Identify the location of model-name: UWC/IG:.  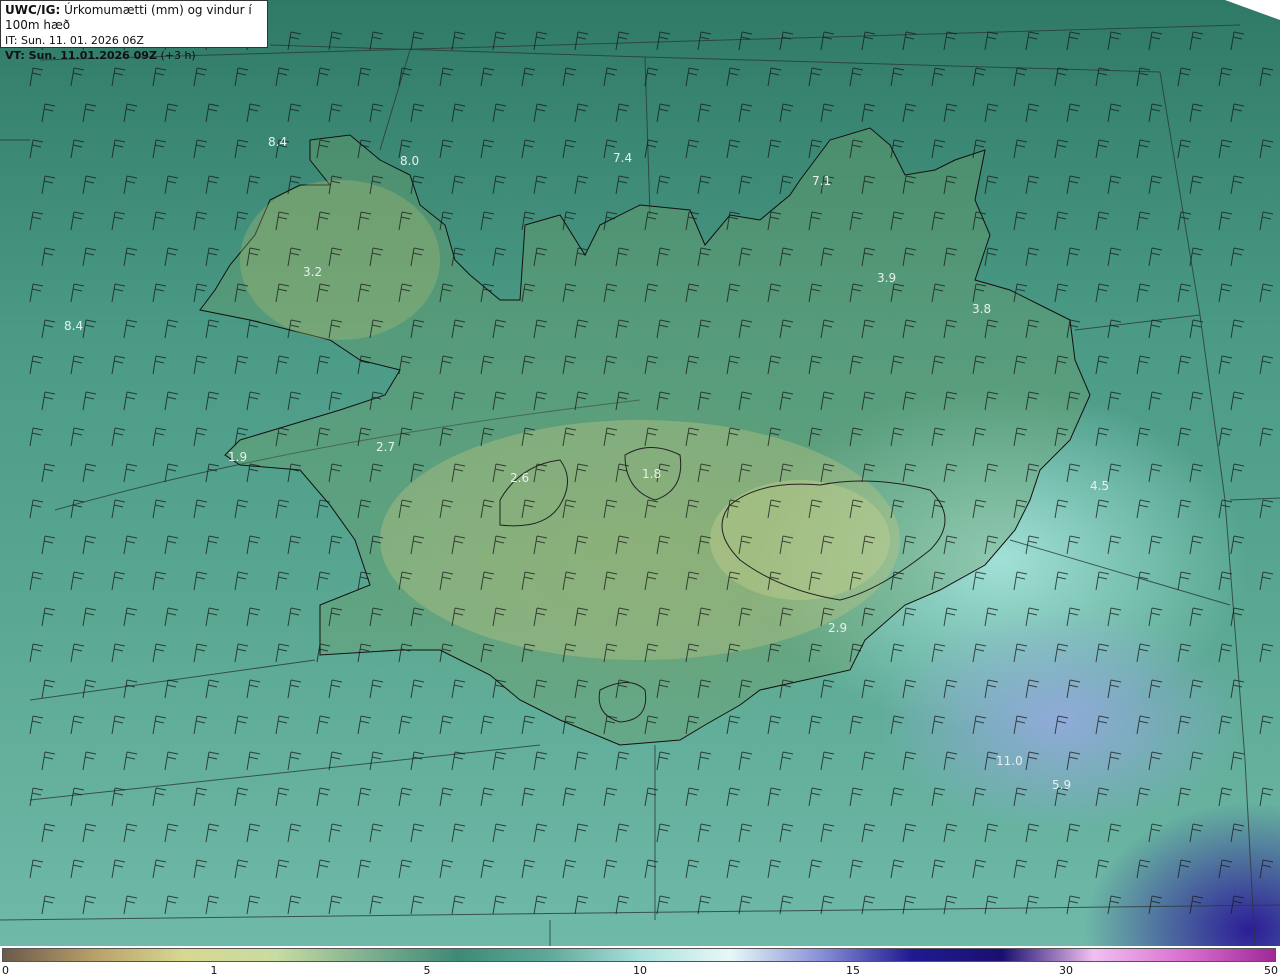
(33, 10).